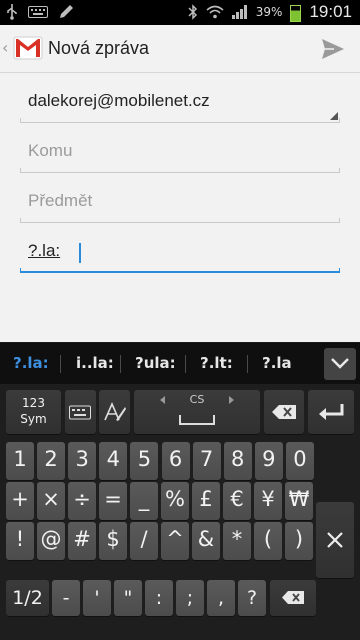 This screenshot has height=640, width=360. I want to click on symbol-key: ₩, so click(299, 501).